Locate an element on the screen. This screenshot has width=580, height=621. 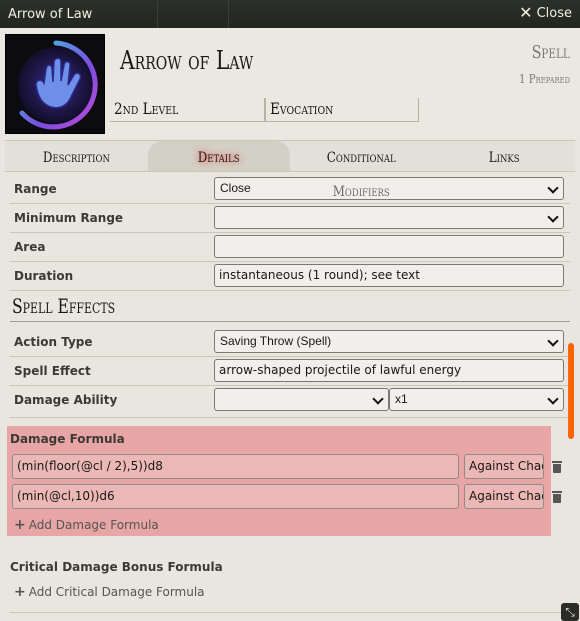
action-type-label: Action Type is located at coordinates (53, 342).